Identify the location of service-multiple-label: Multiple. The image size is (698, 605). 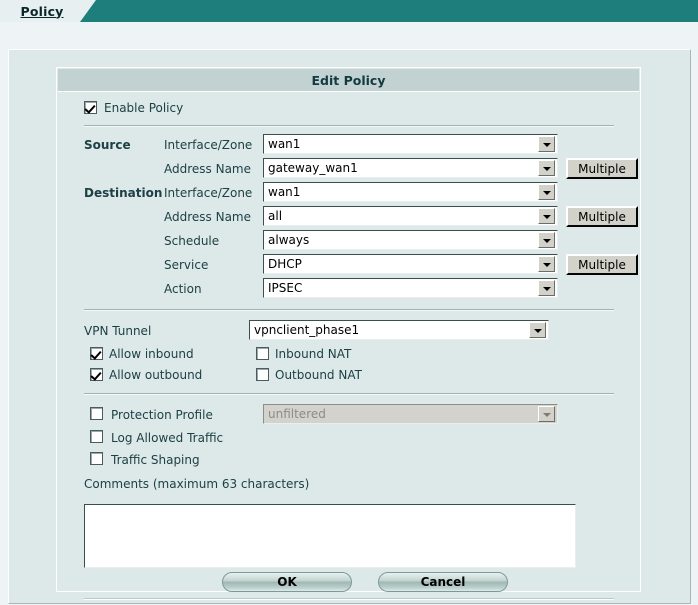
(602, 264).